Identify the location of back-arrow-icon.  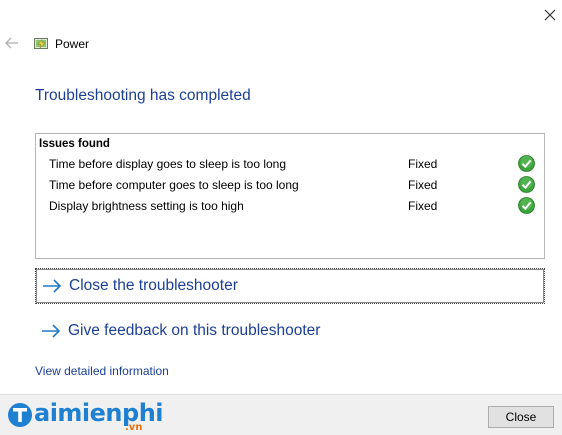
(12, 43).